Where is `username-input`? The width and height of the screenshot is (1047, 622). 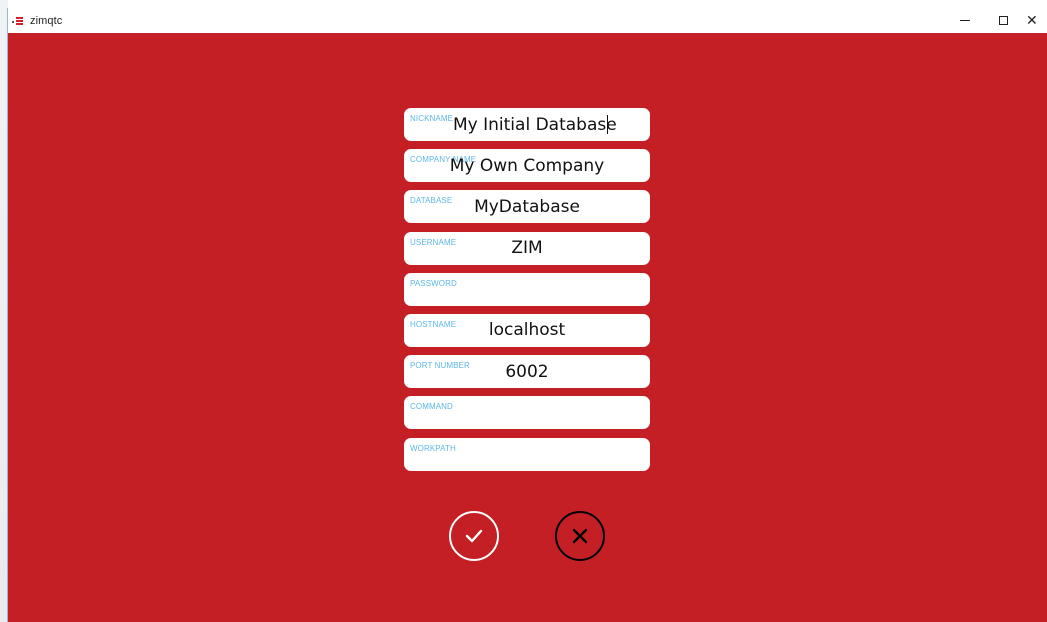
username-input is located at coordinates (527, 248).